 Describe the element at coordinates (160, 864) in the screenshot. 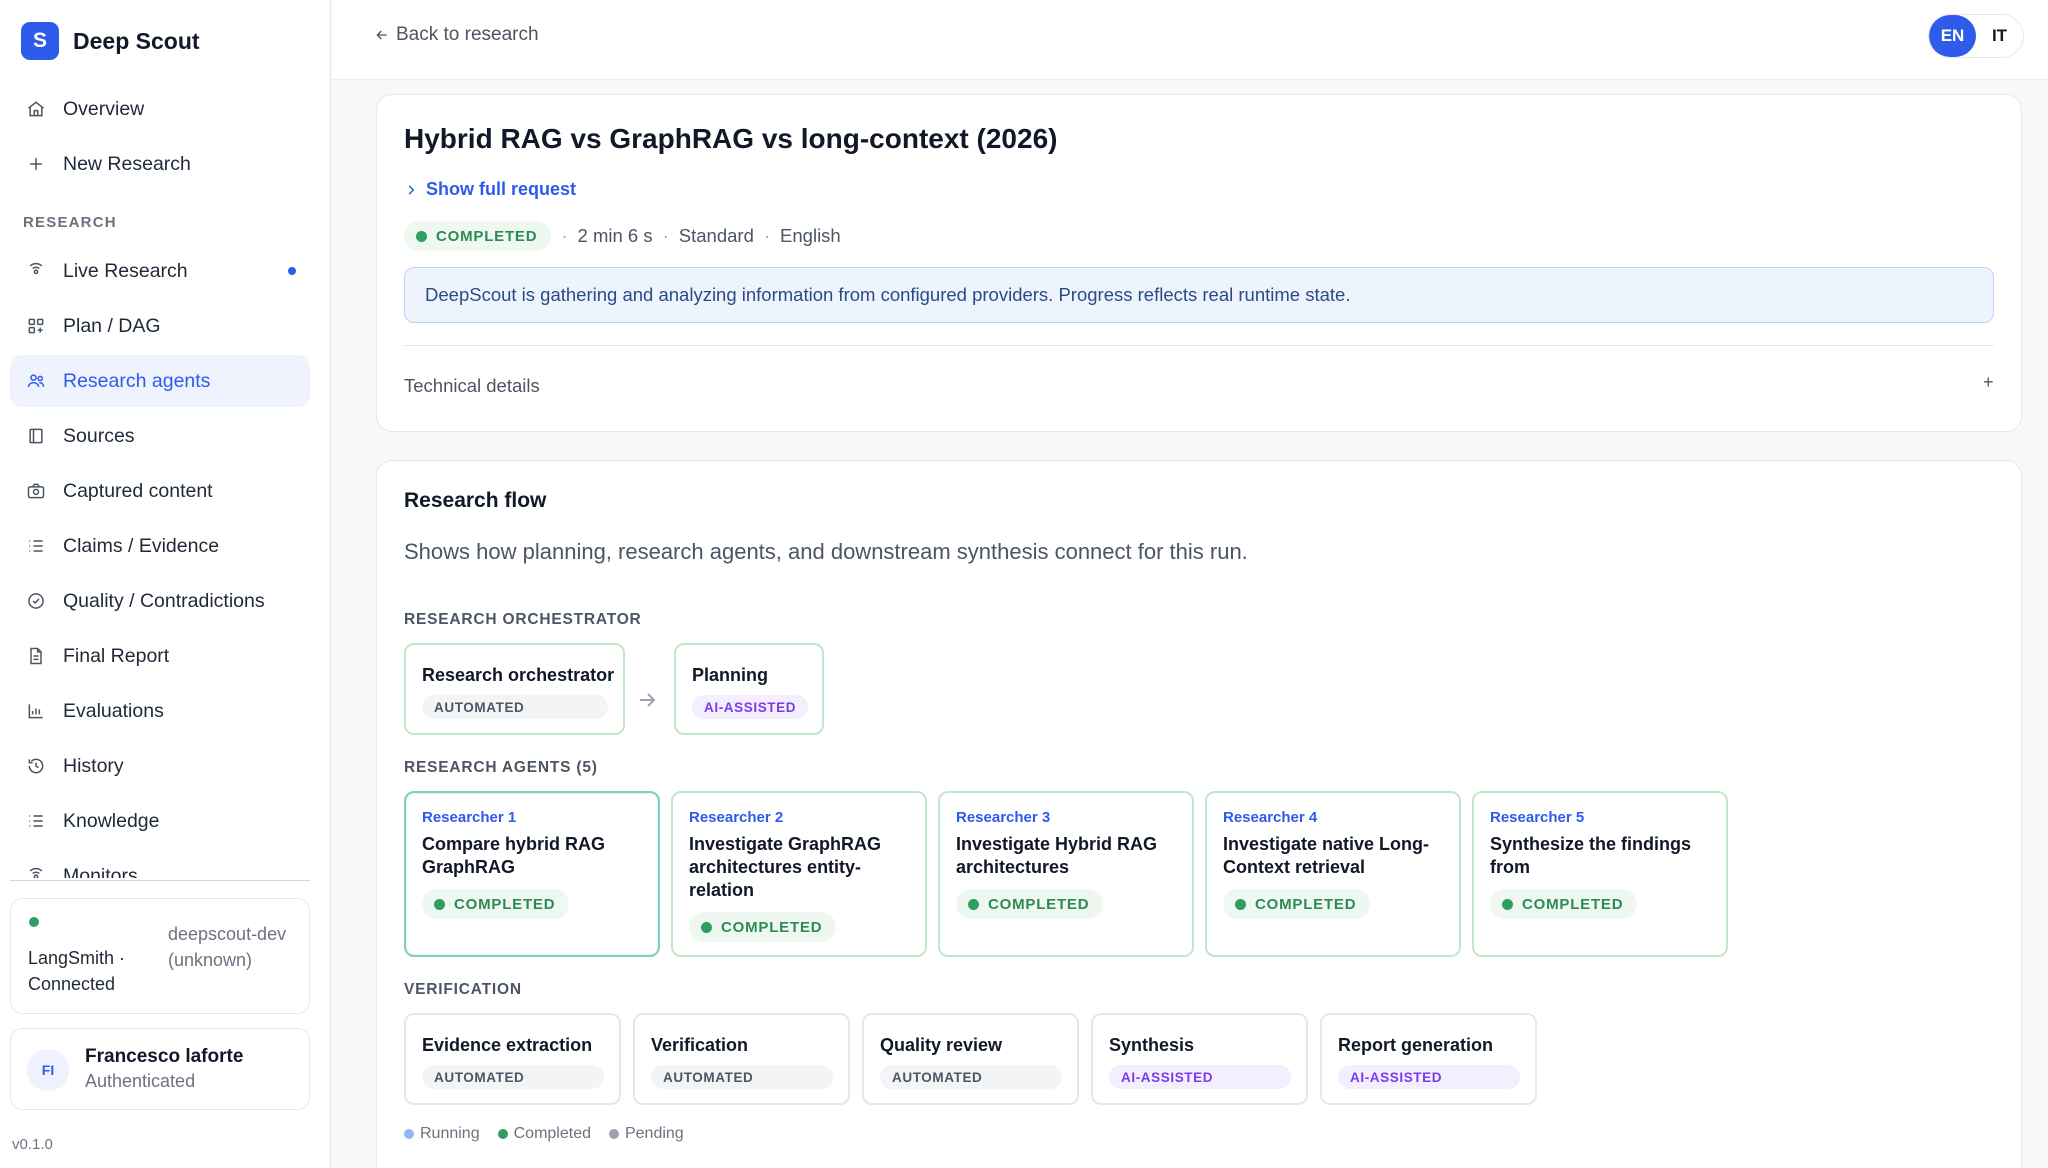

I see `nav-monitors: Monitors` at that location.